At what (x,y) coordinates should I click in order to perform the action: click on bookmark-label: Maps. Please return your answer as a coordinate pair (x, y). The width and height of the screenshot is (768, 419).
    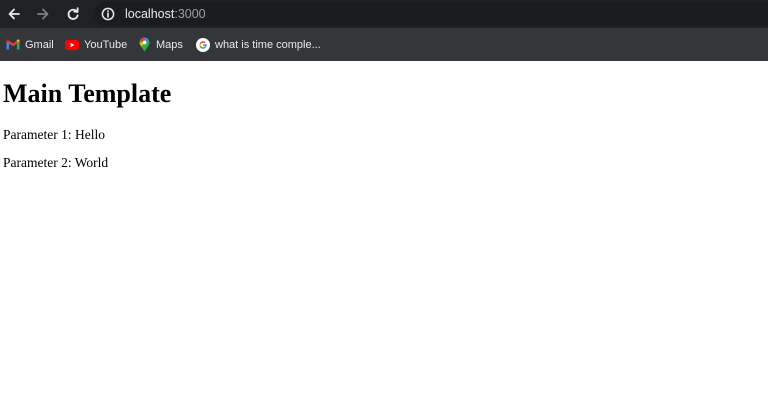
    Looking at the image, I should click on (169, 44).